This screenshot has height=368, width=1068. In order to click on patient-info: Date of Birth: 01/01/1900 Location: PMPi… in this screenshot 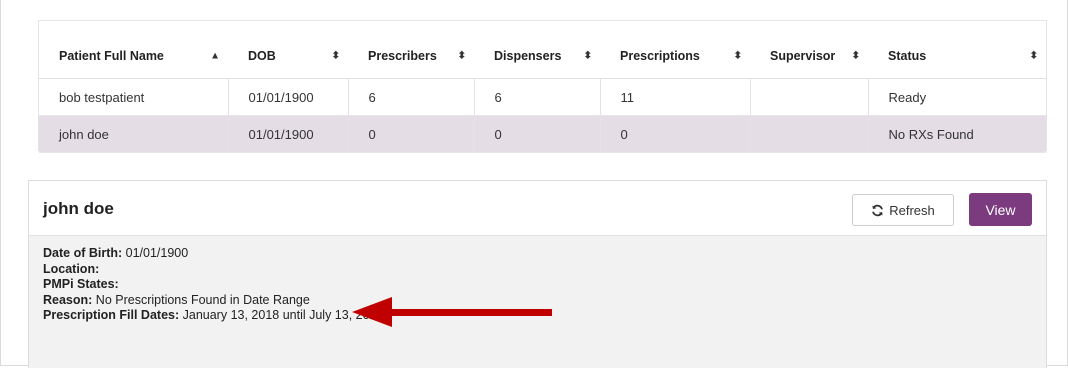, I will do `click(213, 285)`.